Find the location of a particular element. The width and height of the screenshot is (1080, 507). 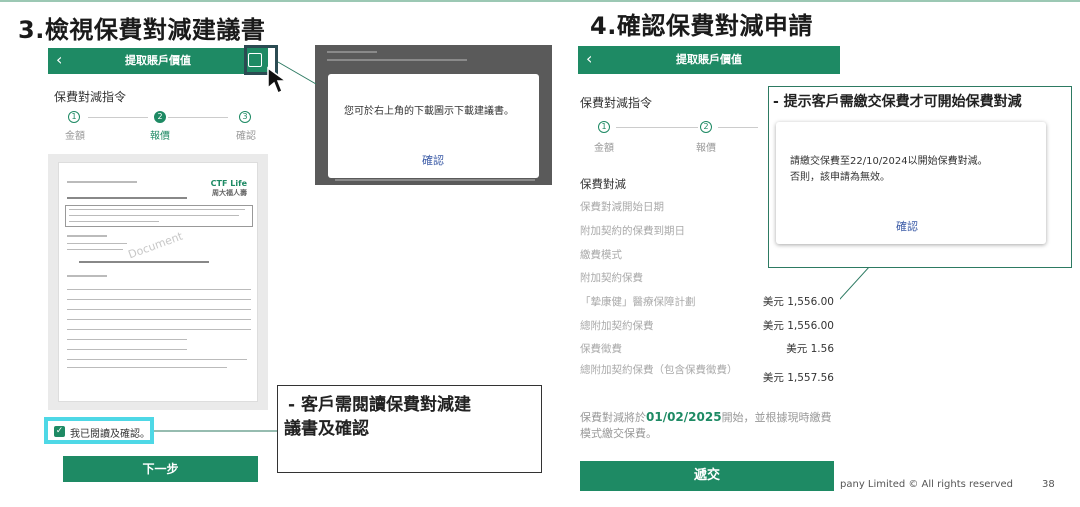

note-prefix: 保費對減將於 is located at coordinates (613, 417).